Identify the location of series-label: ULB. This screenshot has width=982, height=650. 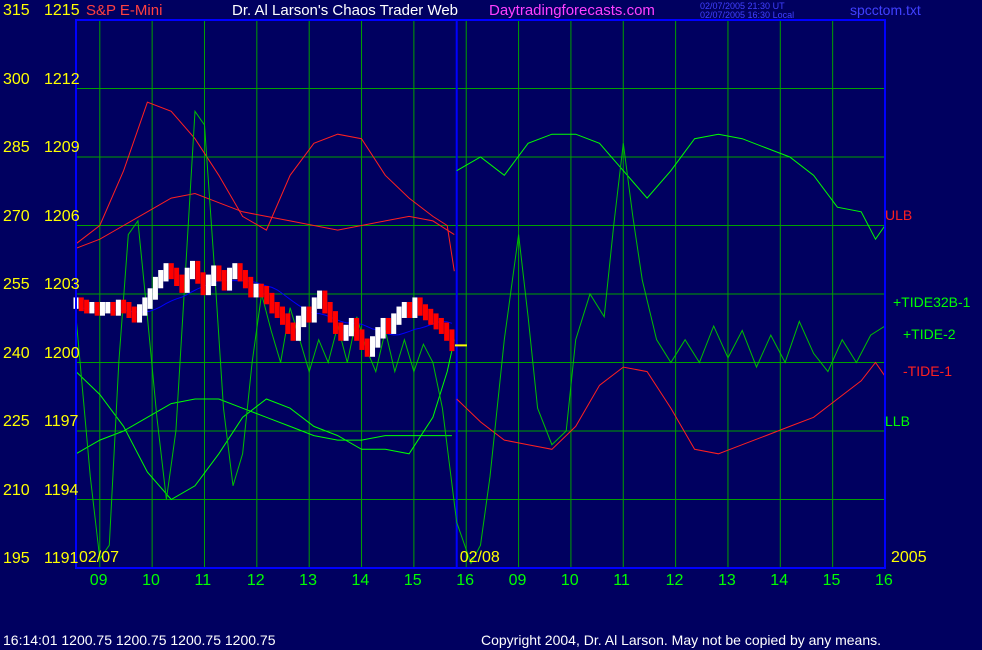
(899, 215).